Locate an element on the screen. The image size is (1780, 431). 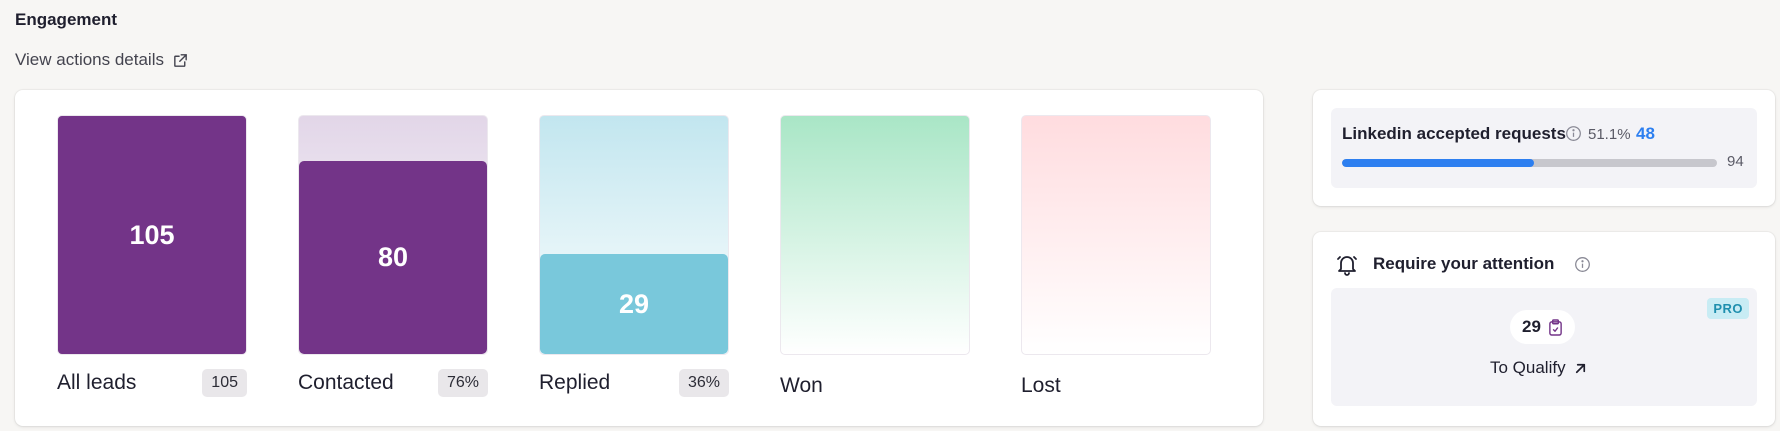
linkedin-progress-fill is located at coordinates (1438, 163).